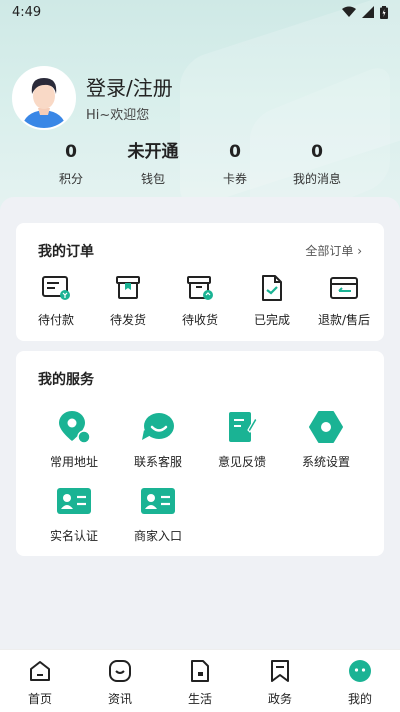 The width and height of the screenshot is (400, 712). I want to click on service-label: 商家入口, so click(157, 536).